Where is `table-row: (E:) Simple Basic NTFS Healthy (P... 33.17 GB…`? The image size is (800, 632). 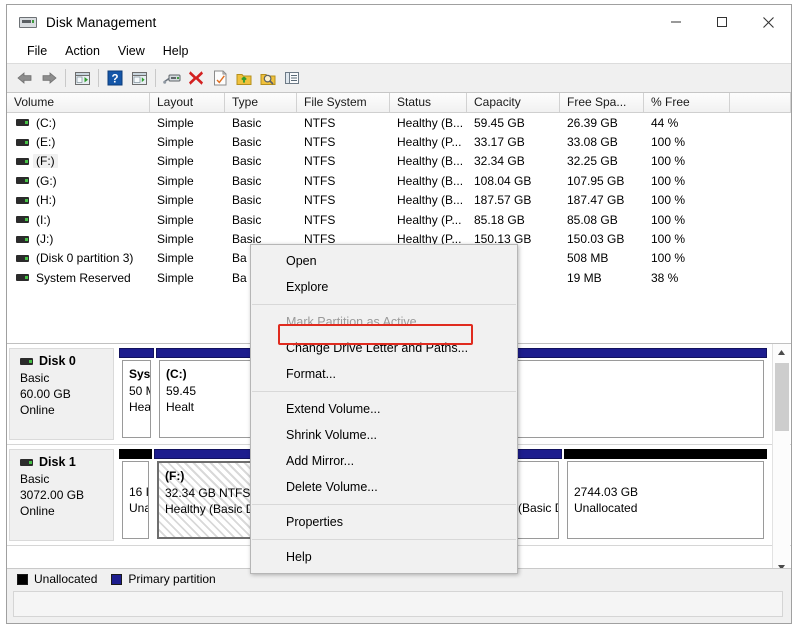 table-row: (E:) Simple Basic NTFS Healthy (P... 33.17 GB… is located at coordinates (399, 141).